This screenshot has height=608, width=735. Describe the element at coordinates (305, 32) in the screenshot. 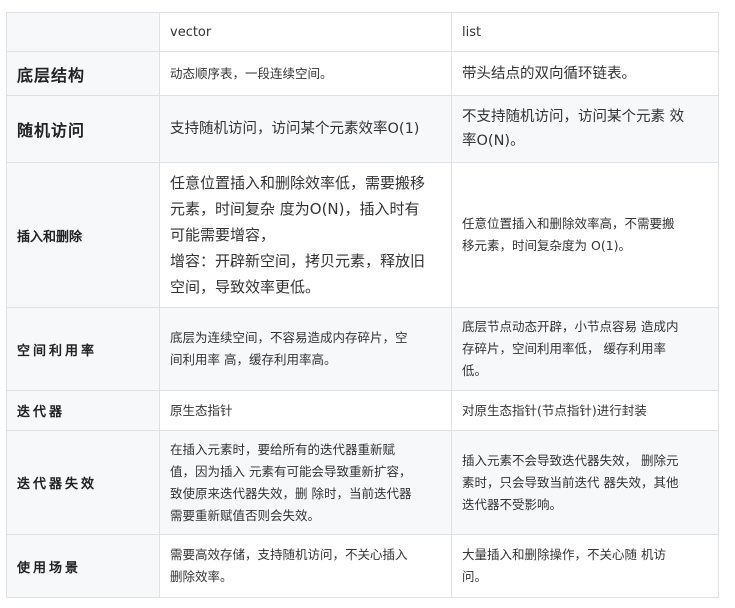

I see `header-vector: vector` at that location.